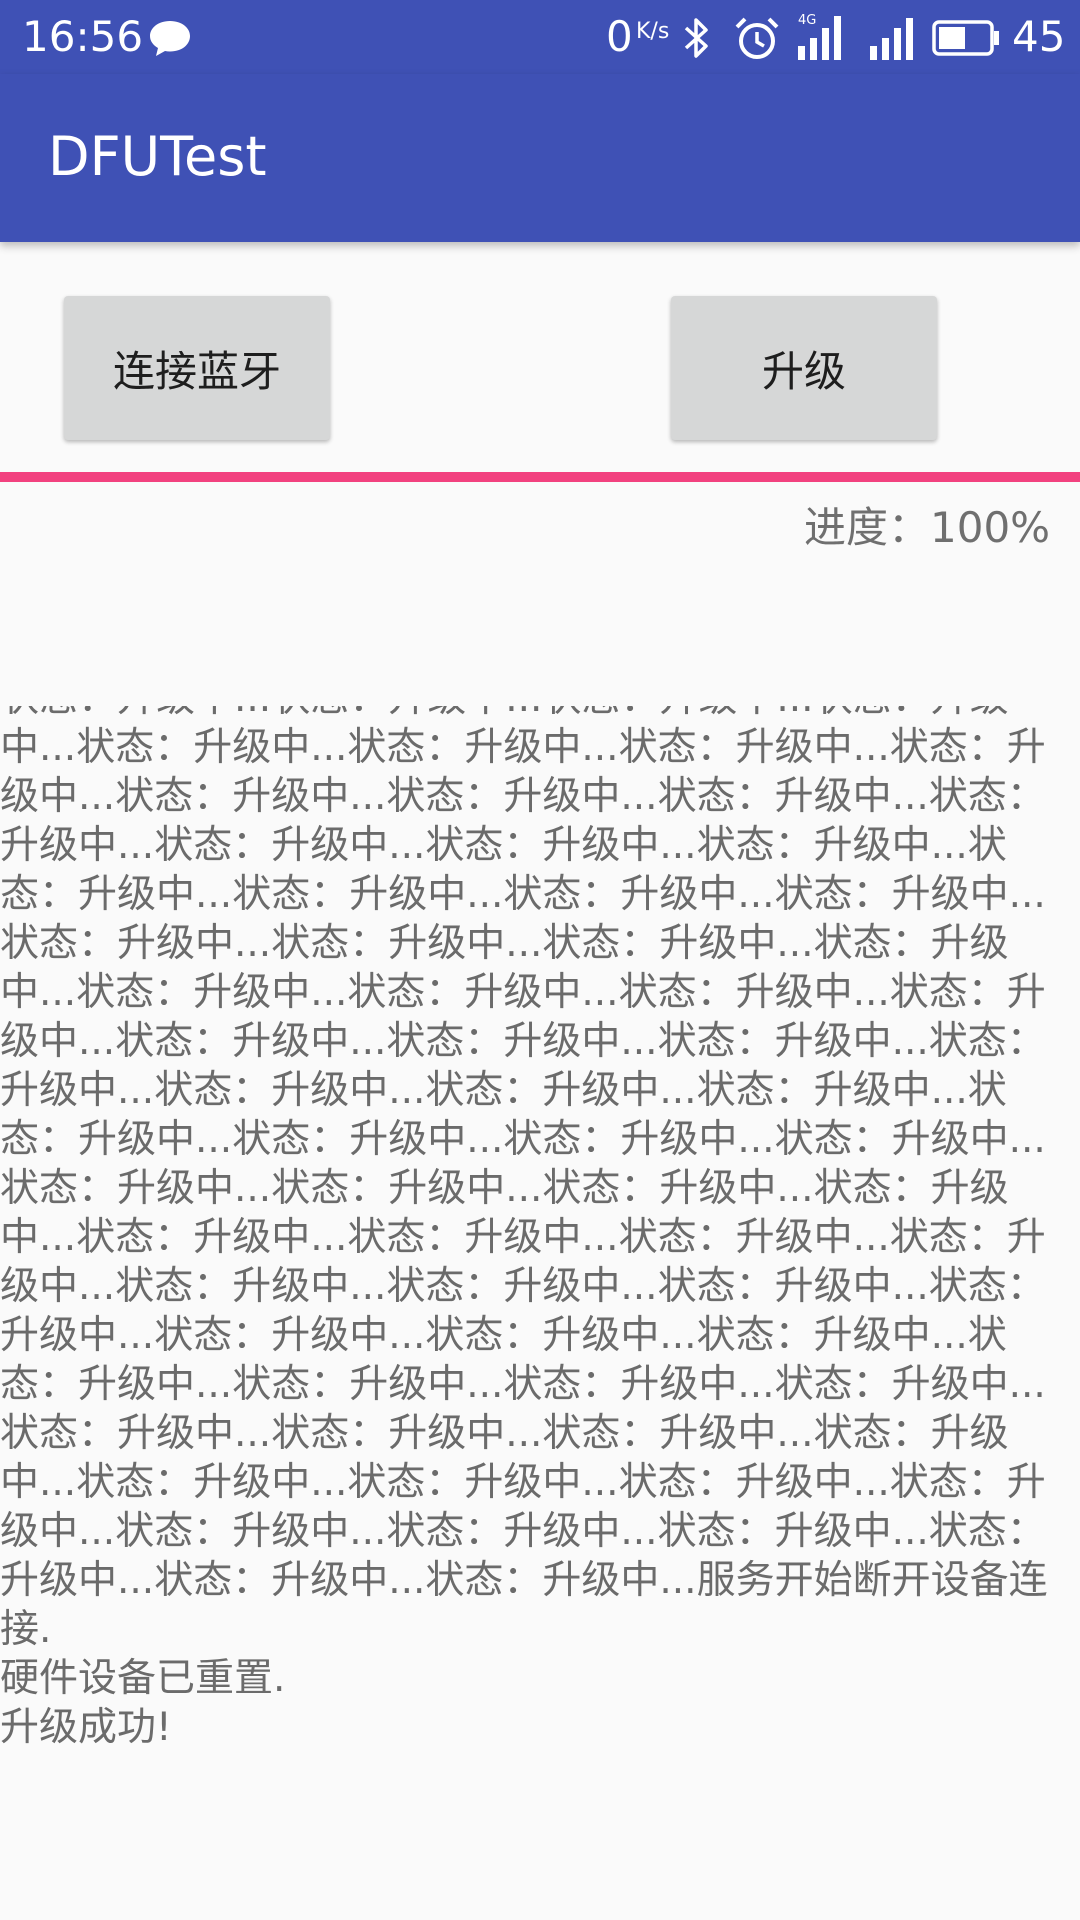 This screenshot has width=1080, height=1920. I want to click on alarm-icon, so click(757, 38).